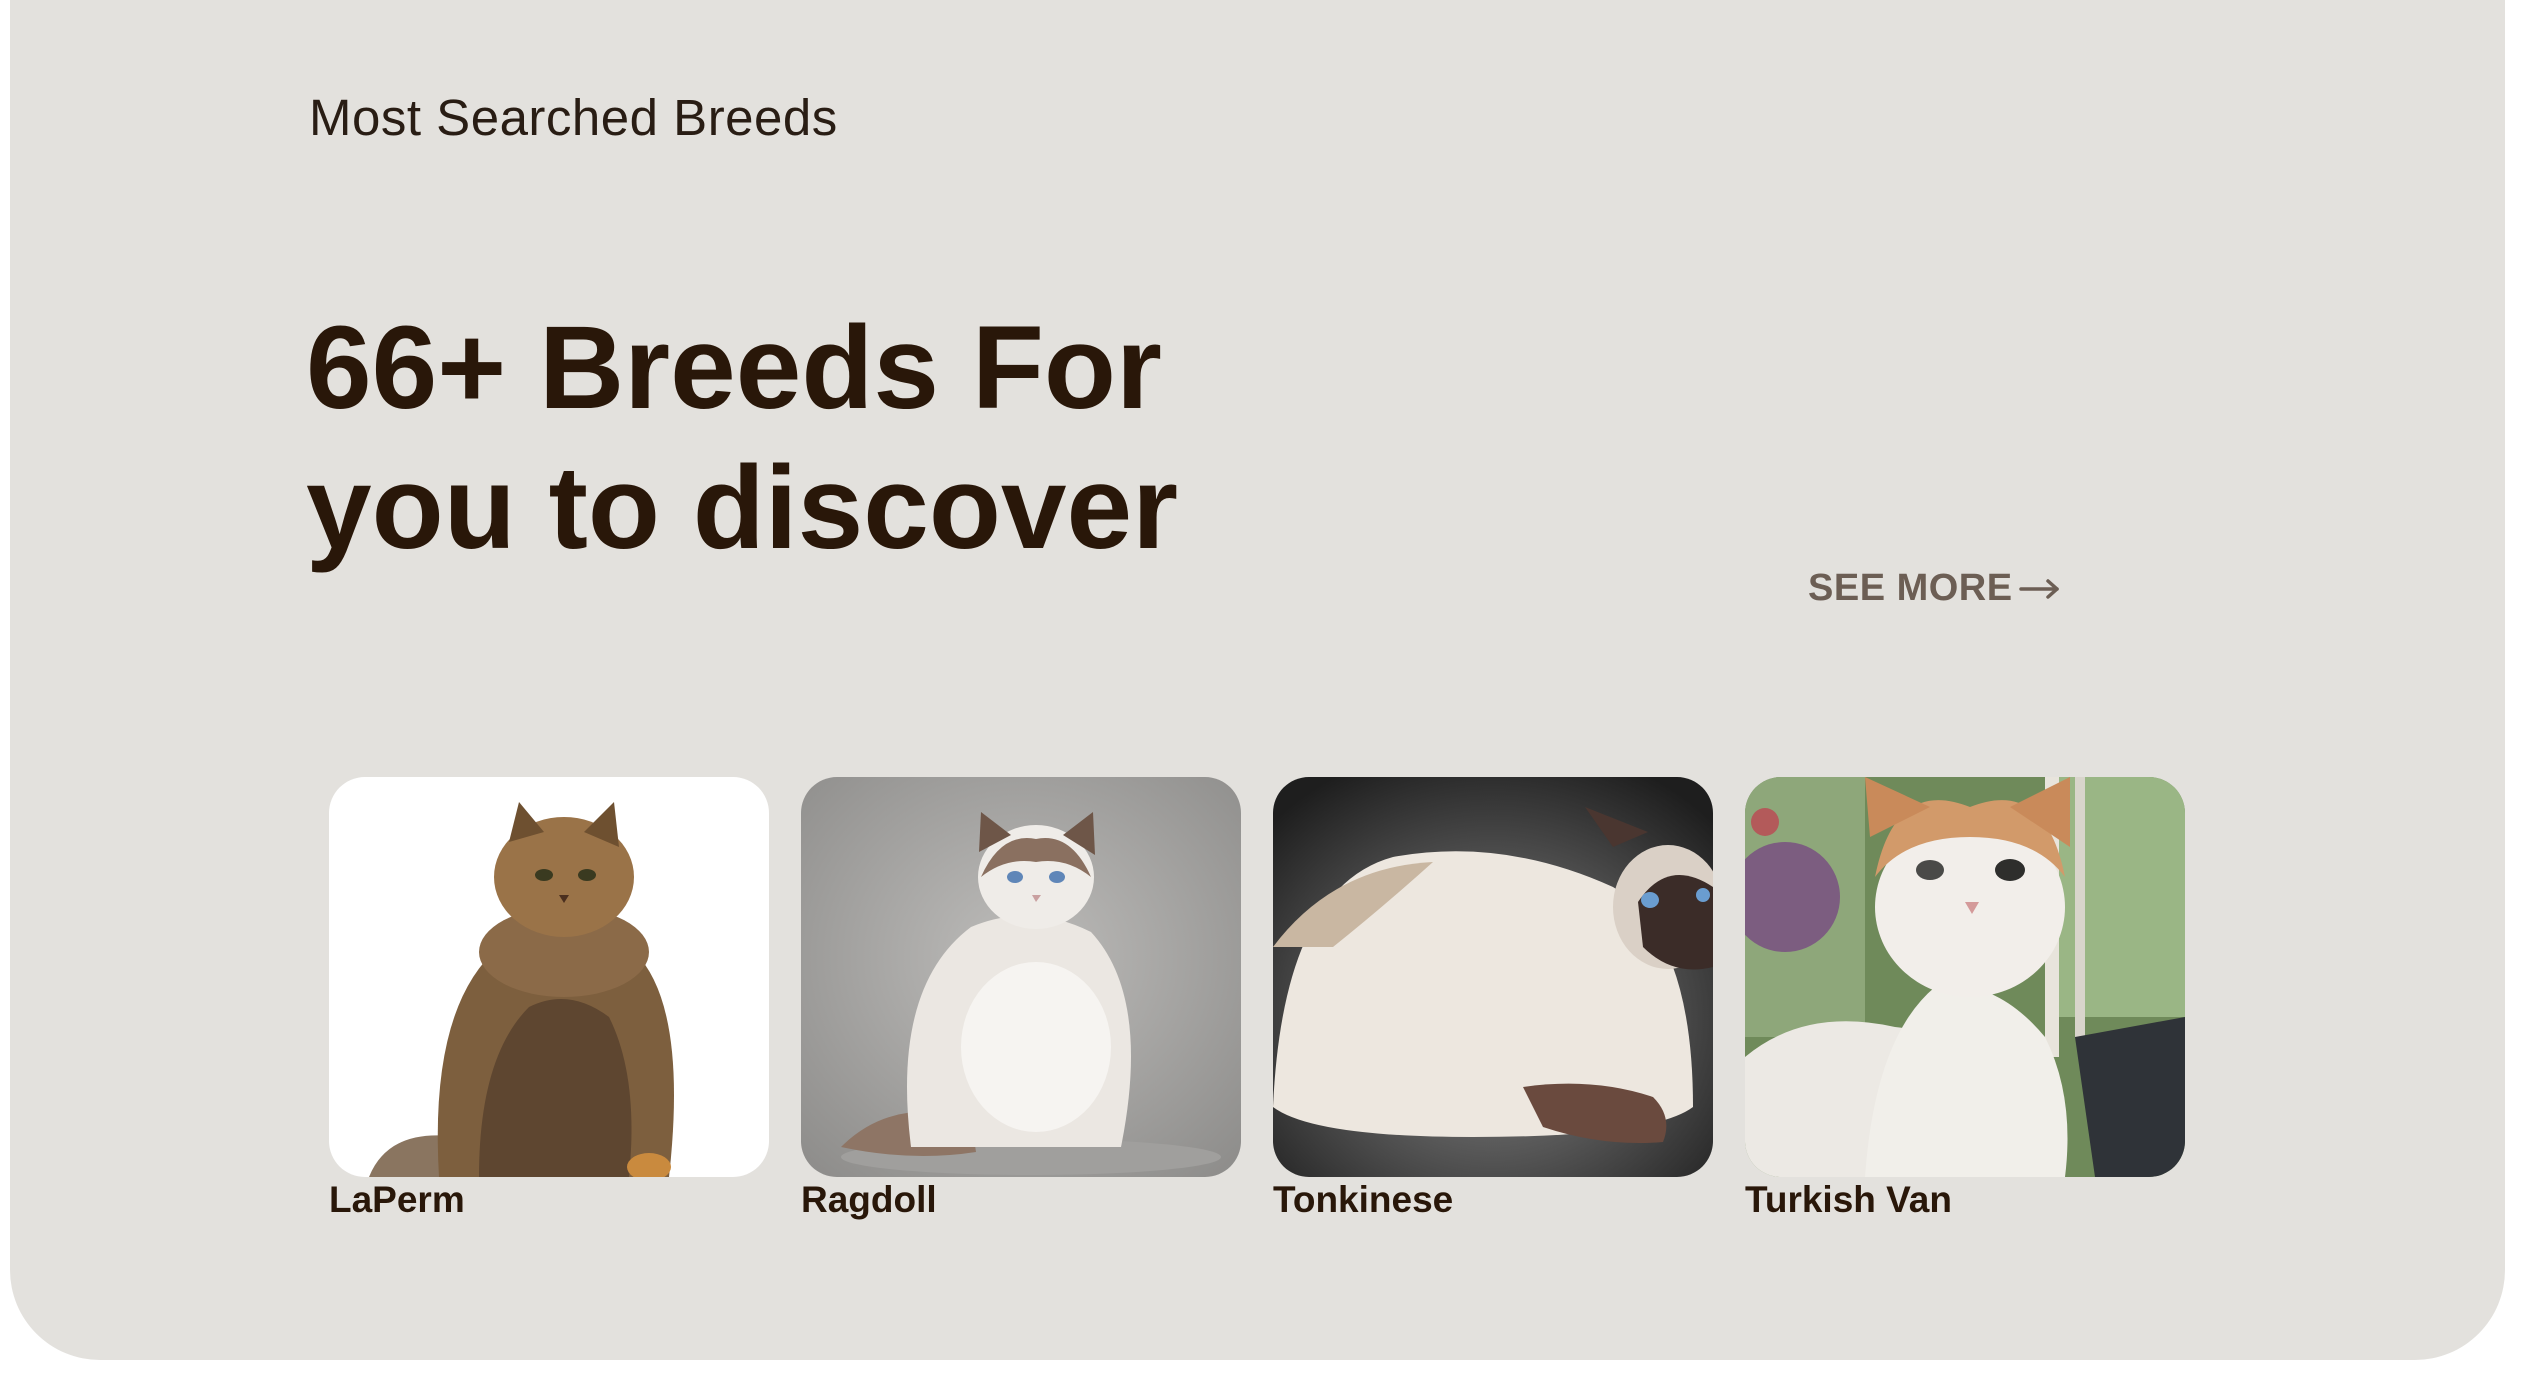  I want to click on breed-photo-turkish-van, so click(1965, 977).